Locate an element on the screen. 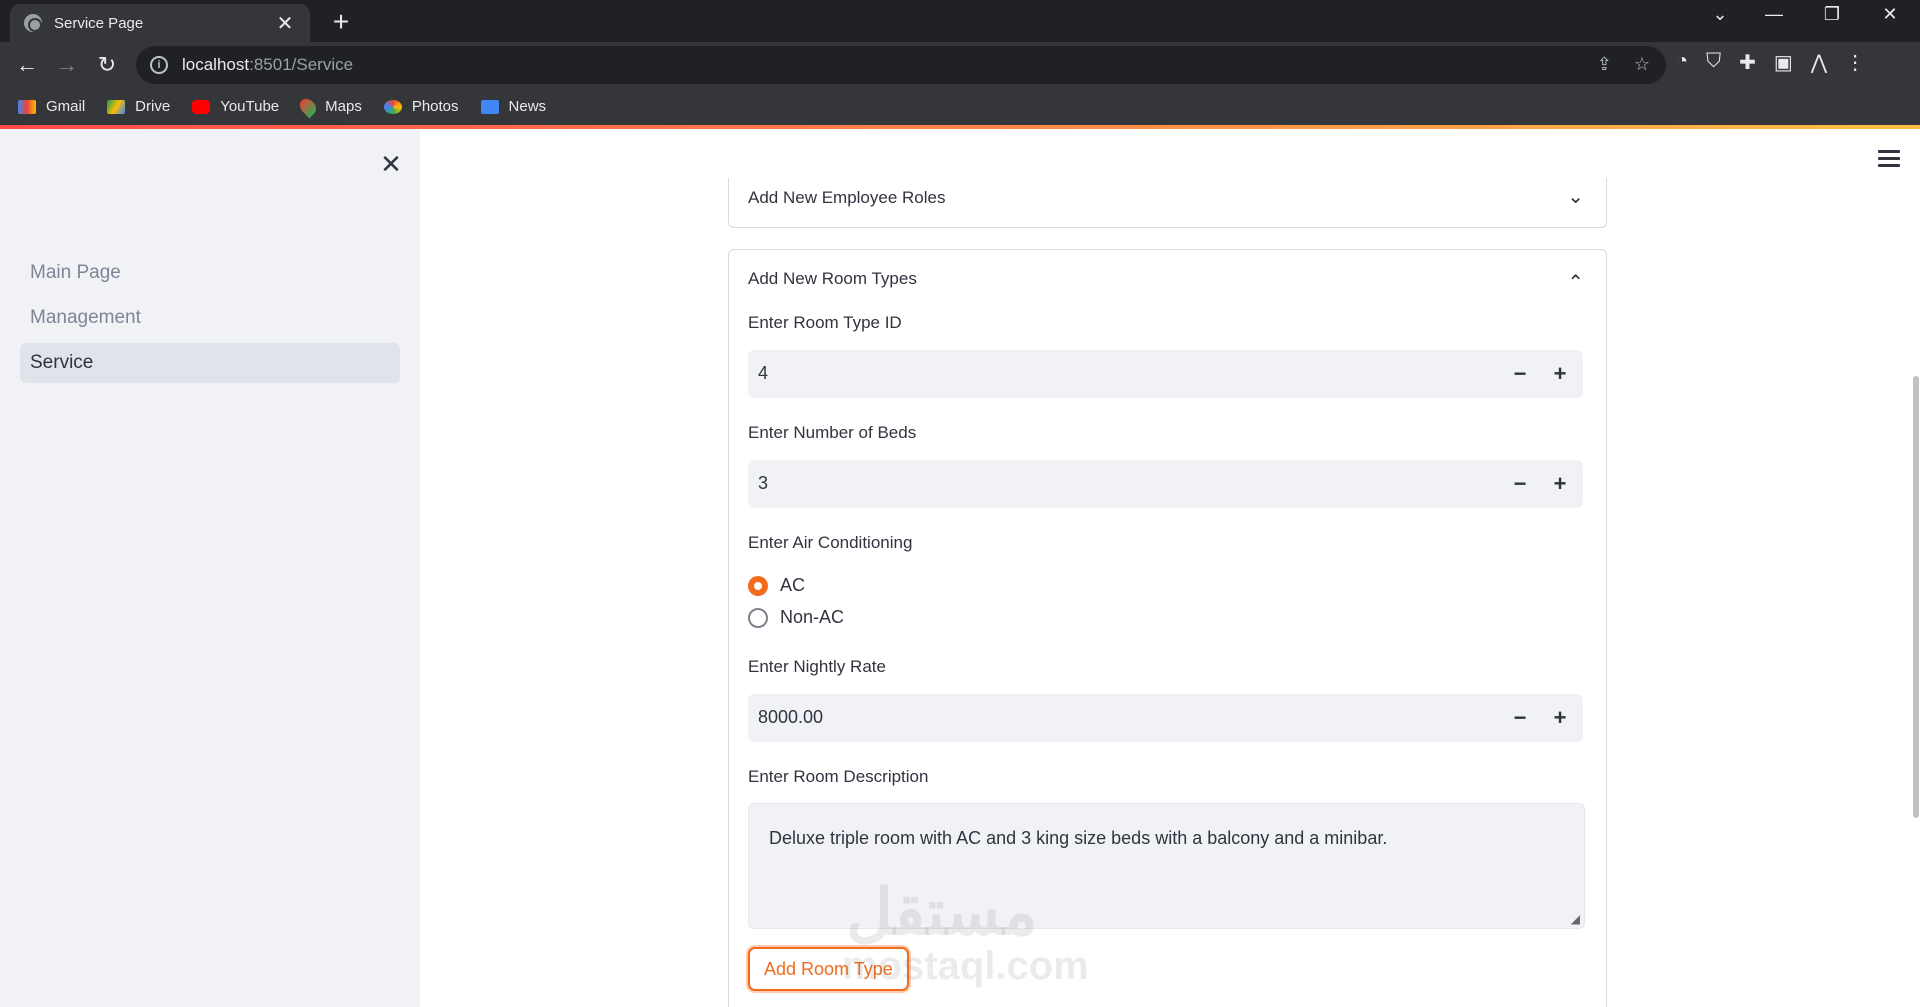  radio-unselected-icon is located at coordinates (758, 617).